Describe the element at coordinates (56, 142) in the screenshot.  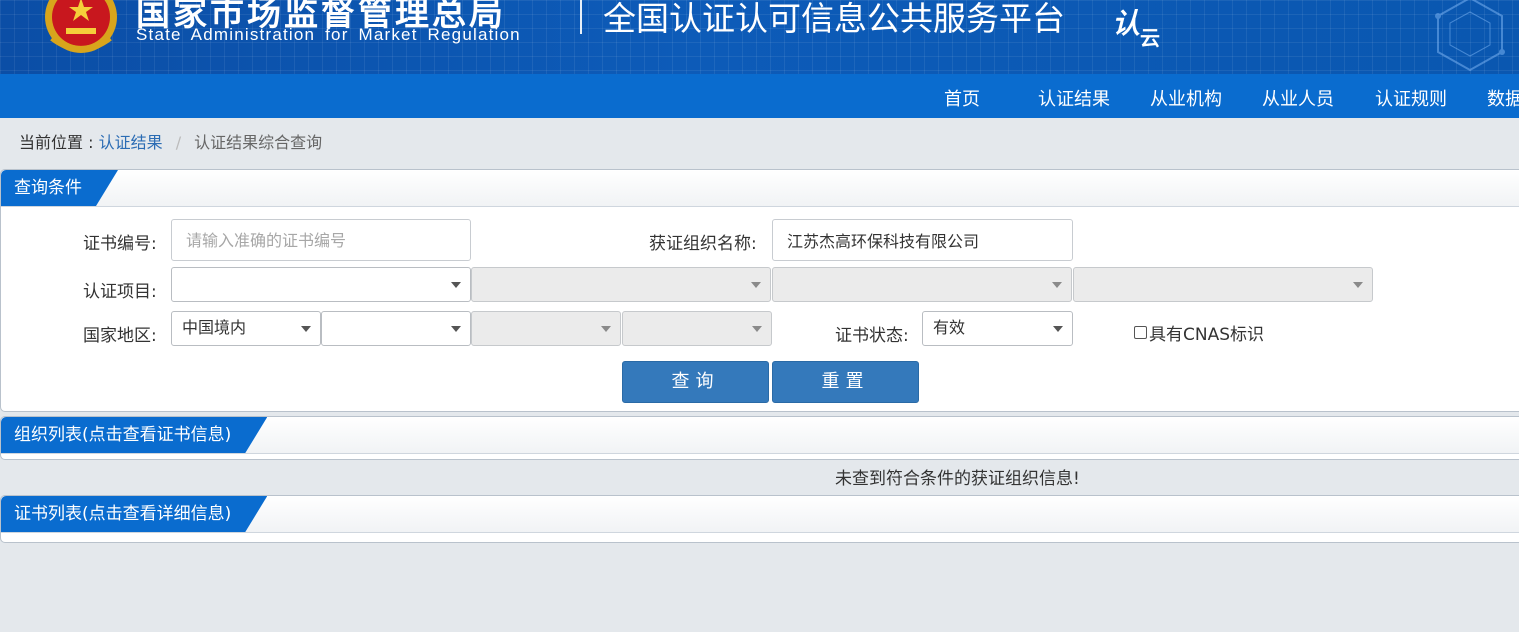
I see `breadcrumb-prefix: 当前位置 :` at that location.